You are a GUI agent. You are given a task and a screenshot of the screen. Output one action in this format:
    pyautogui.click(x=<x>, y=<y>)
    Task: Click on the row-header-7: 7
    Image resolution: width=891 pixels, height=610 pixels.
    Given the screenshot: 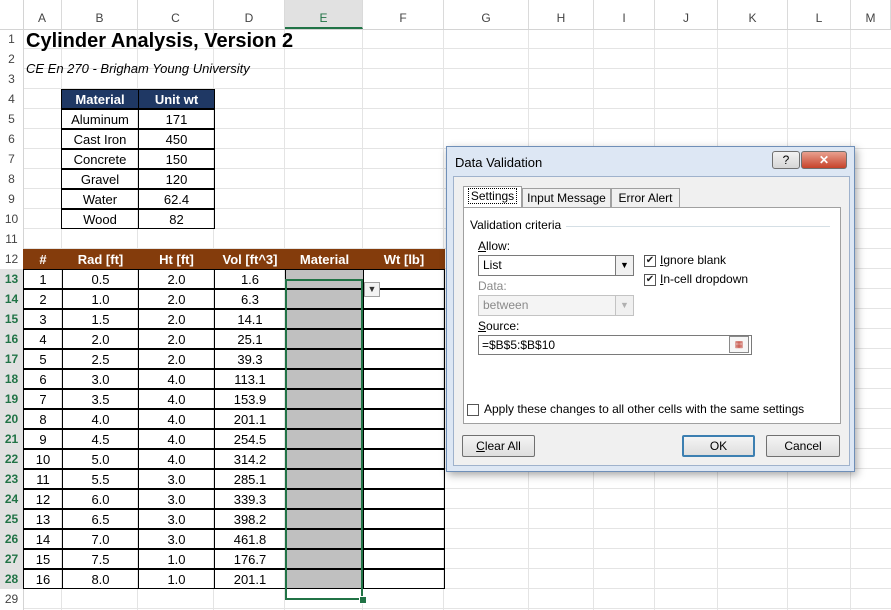 What is the action you would take?
    pyautogui.click(x=11, y=159)
    